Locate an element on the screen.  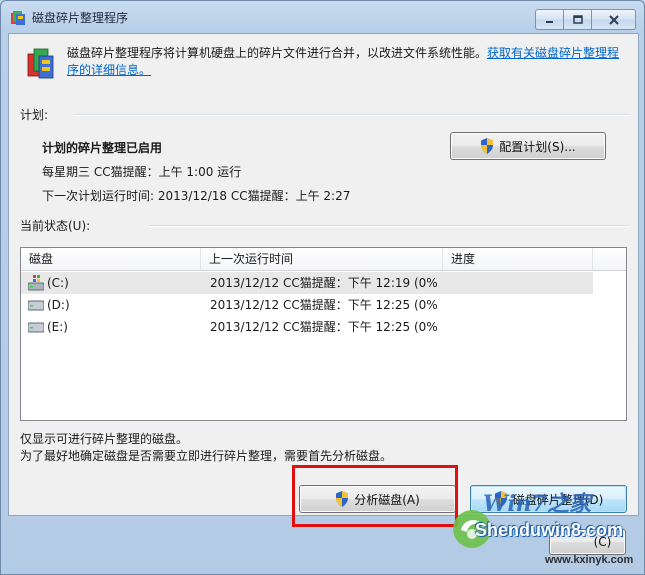
note-line-2: 为了最好地确定磁盘是否需要立即进行碎片整理，需要首先分析磁盘。 is located at coordinates (206, 456).